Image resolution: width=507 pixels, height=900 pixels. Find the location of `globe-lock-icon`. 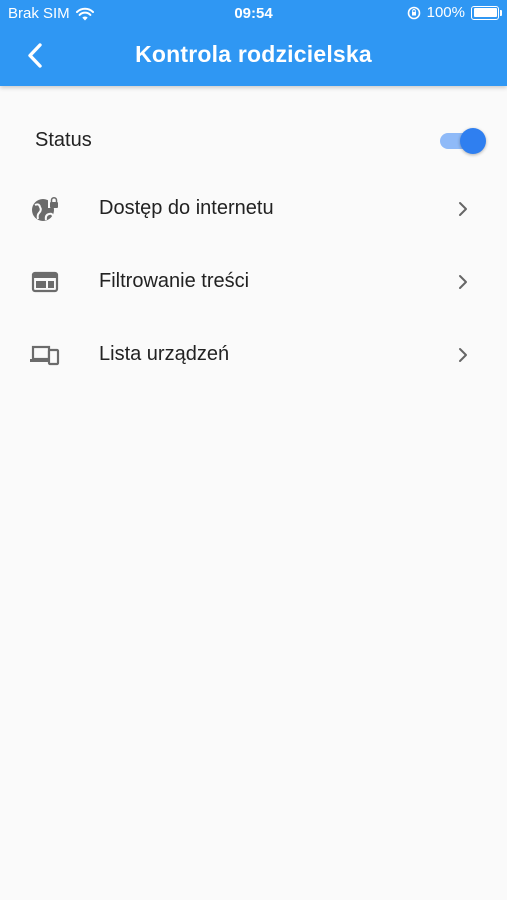

globe-lock-icon is located at coordinates (45, 208).